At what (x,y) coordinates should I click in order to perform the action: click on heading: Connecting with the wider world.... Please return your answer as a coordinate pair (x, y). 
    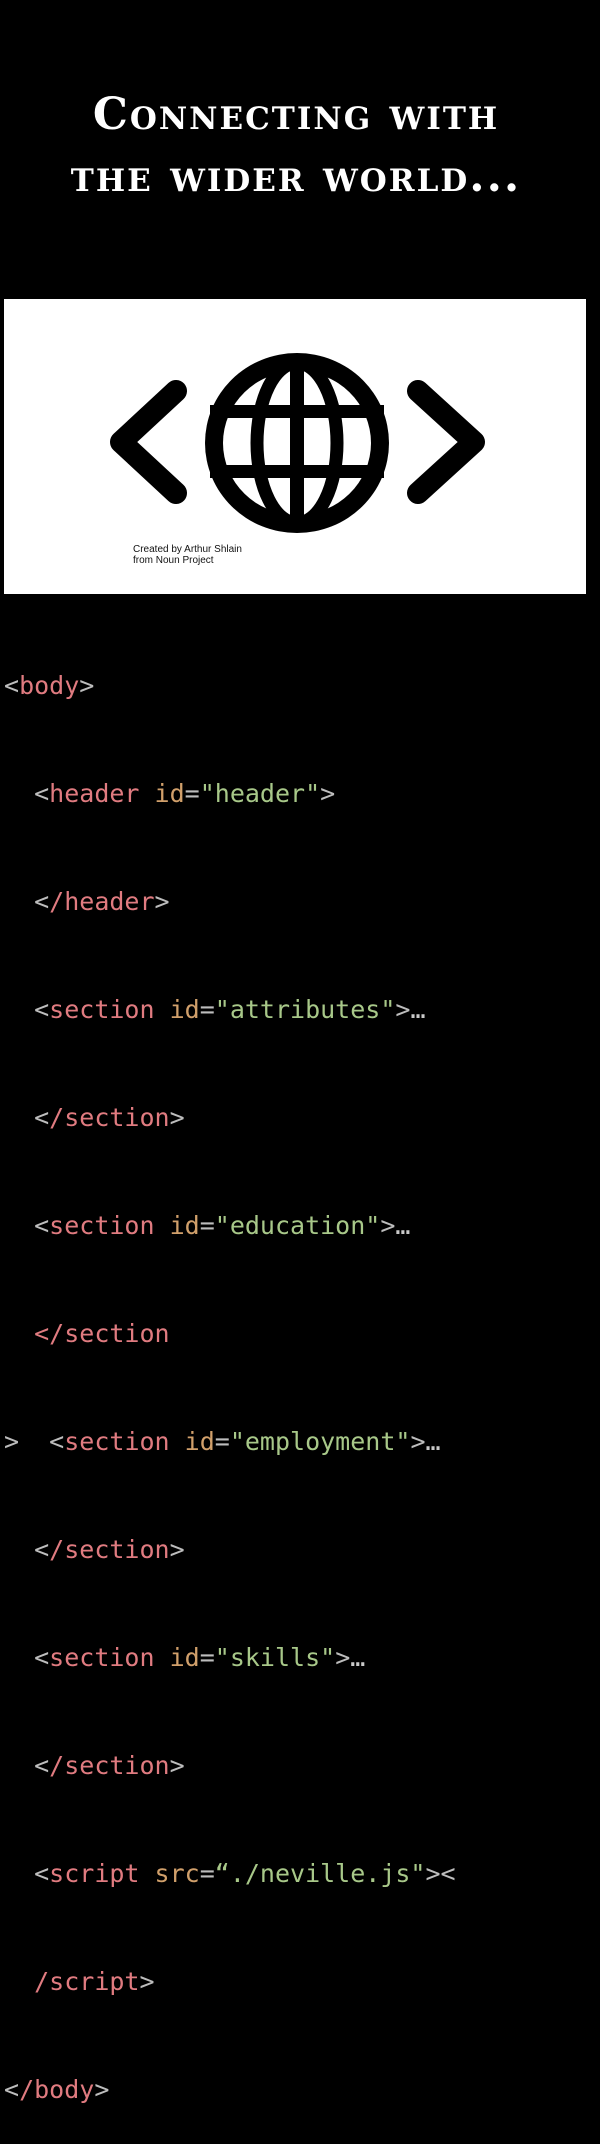
    Looking at the image, I should click on (296, 146).